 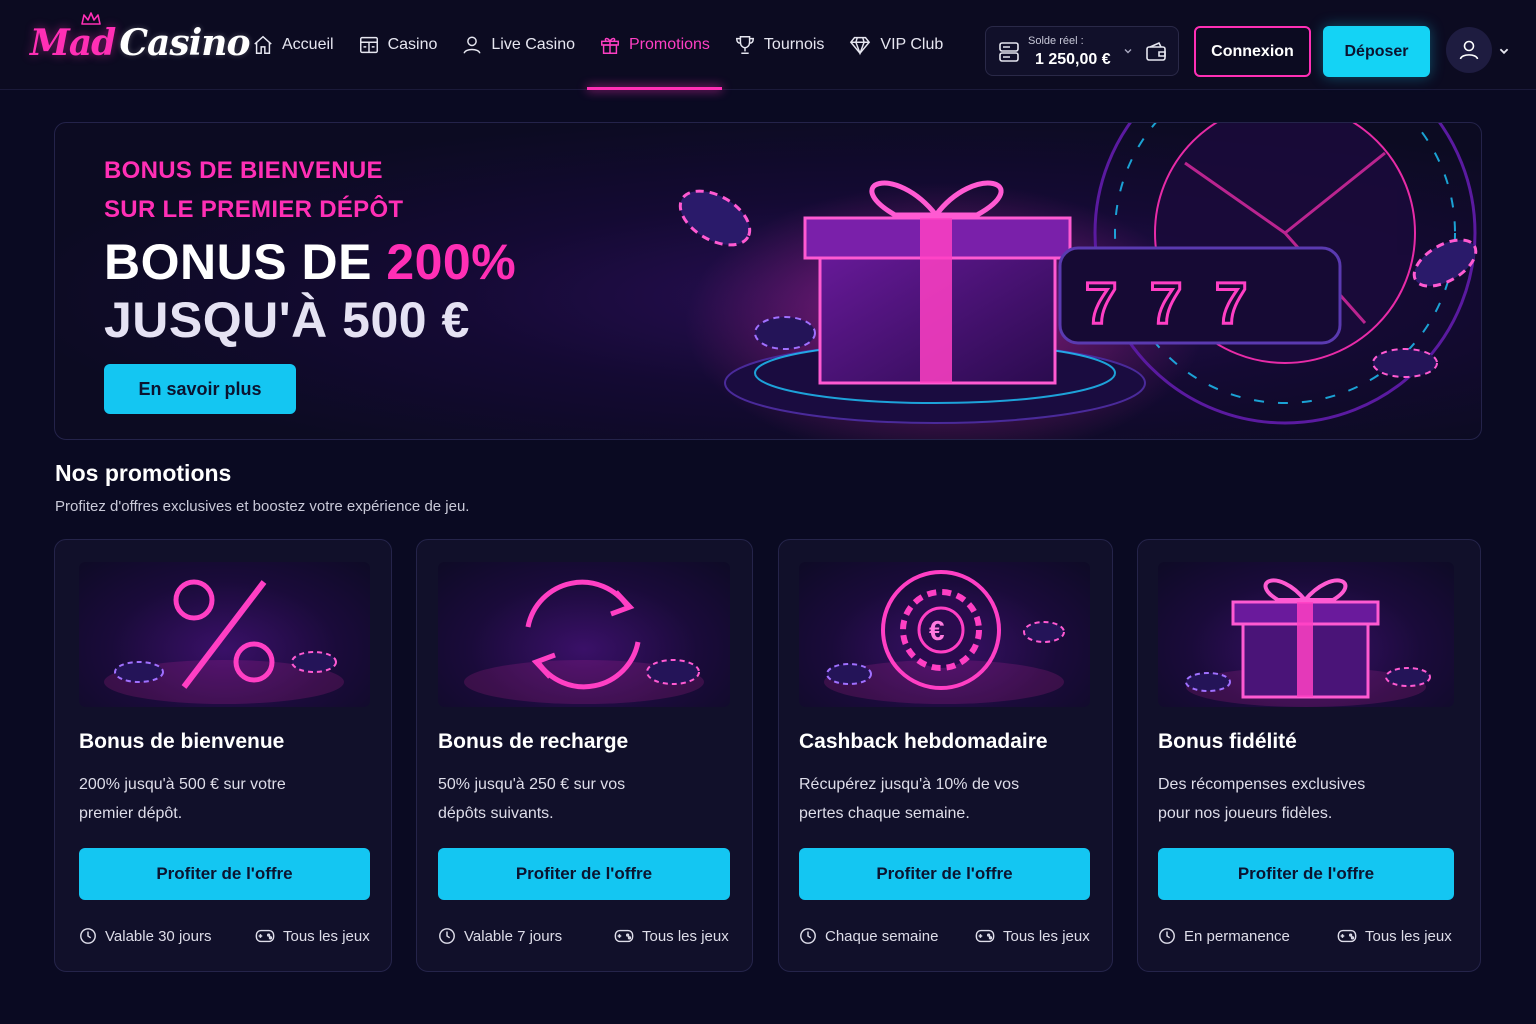 I want to click on hero-subtitle-line1: BONUS DE BIENVENUE, so click(x=243, y=170).